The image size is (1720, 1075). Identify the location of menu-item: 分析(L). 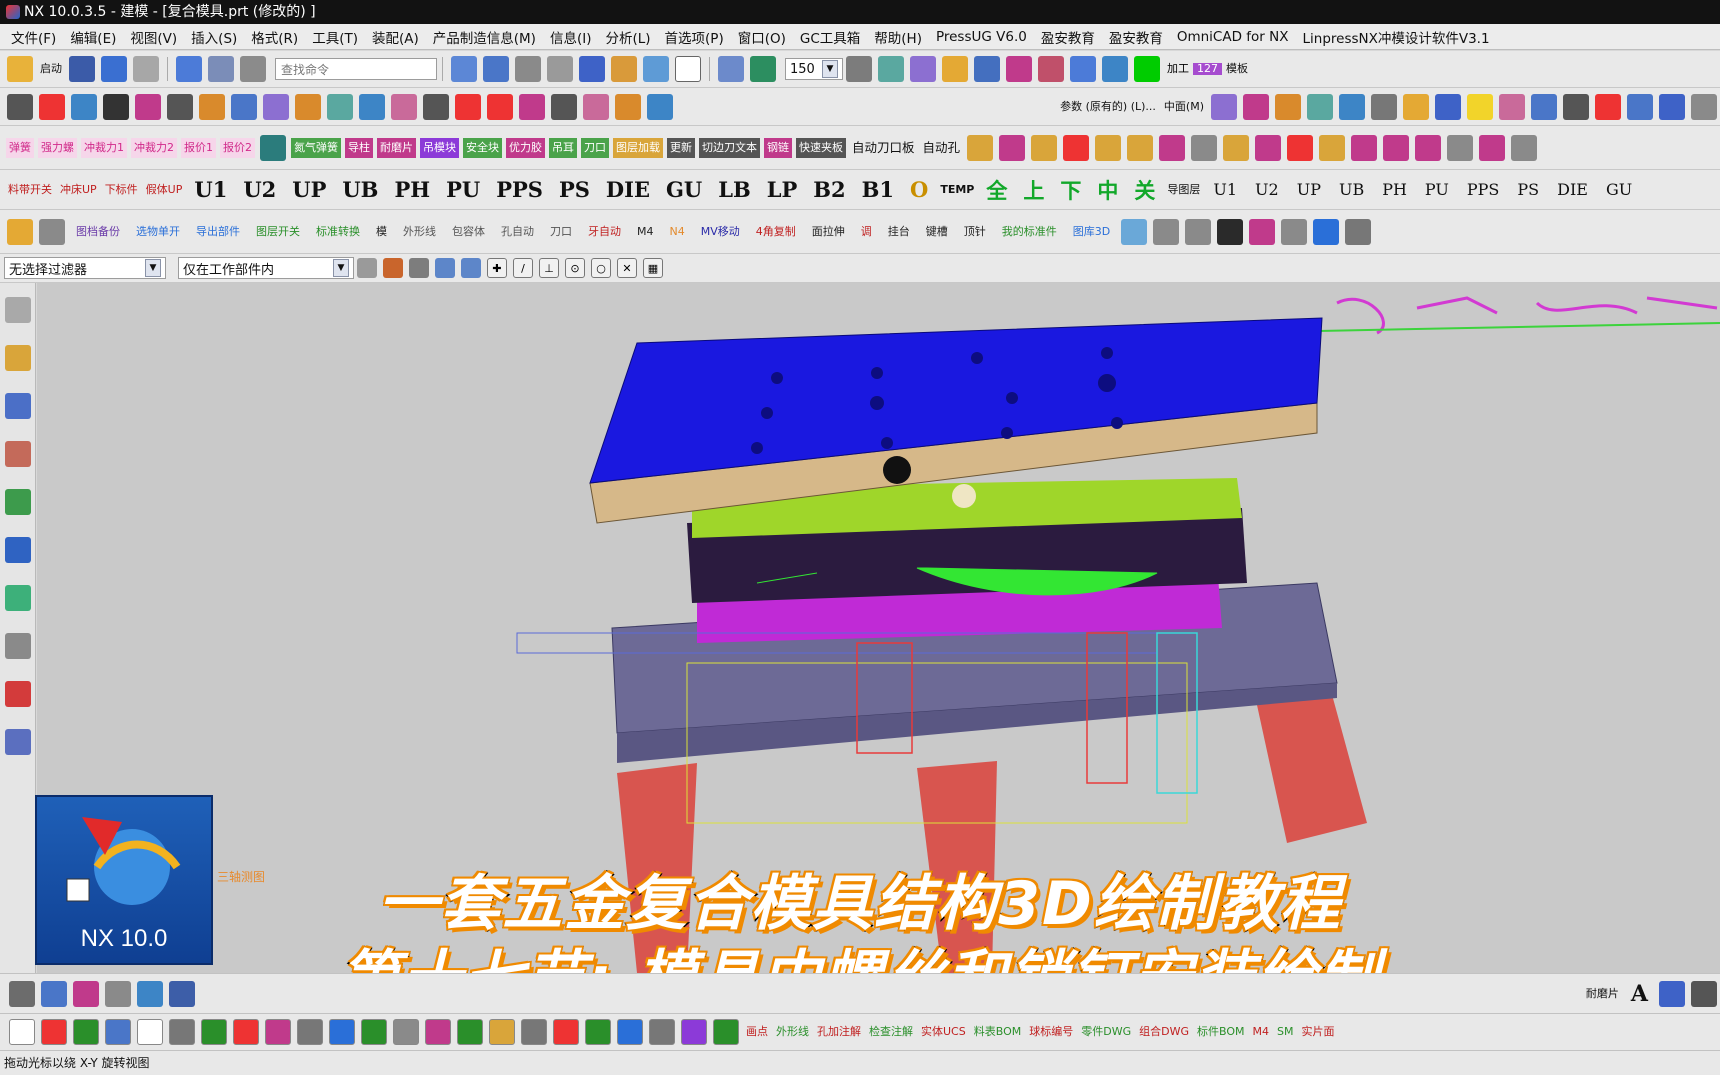
(627, 37).